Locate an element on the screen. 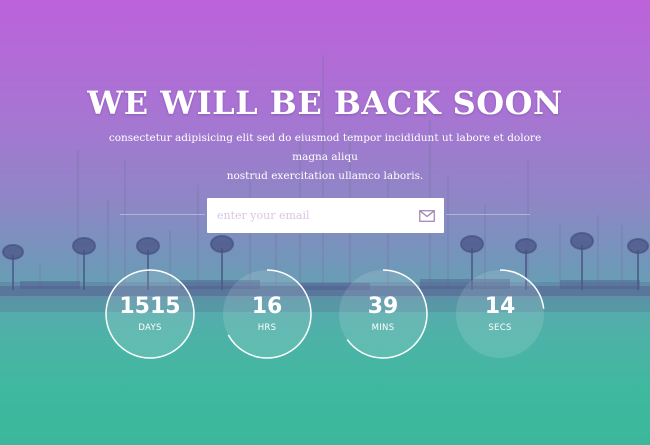  countdown-seconds: 14 SECS is located at coordinates (500, 314).